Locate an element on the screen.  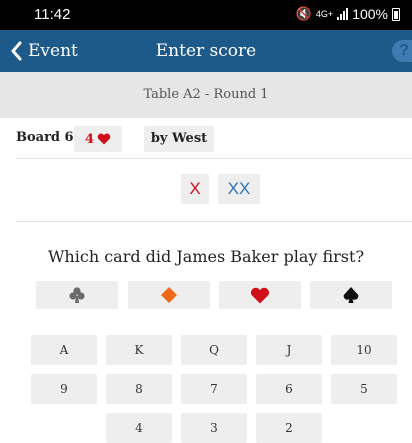
card-rank-key: 4 is located at coordinates (139, 428).